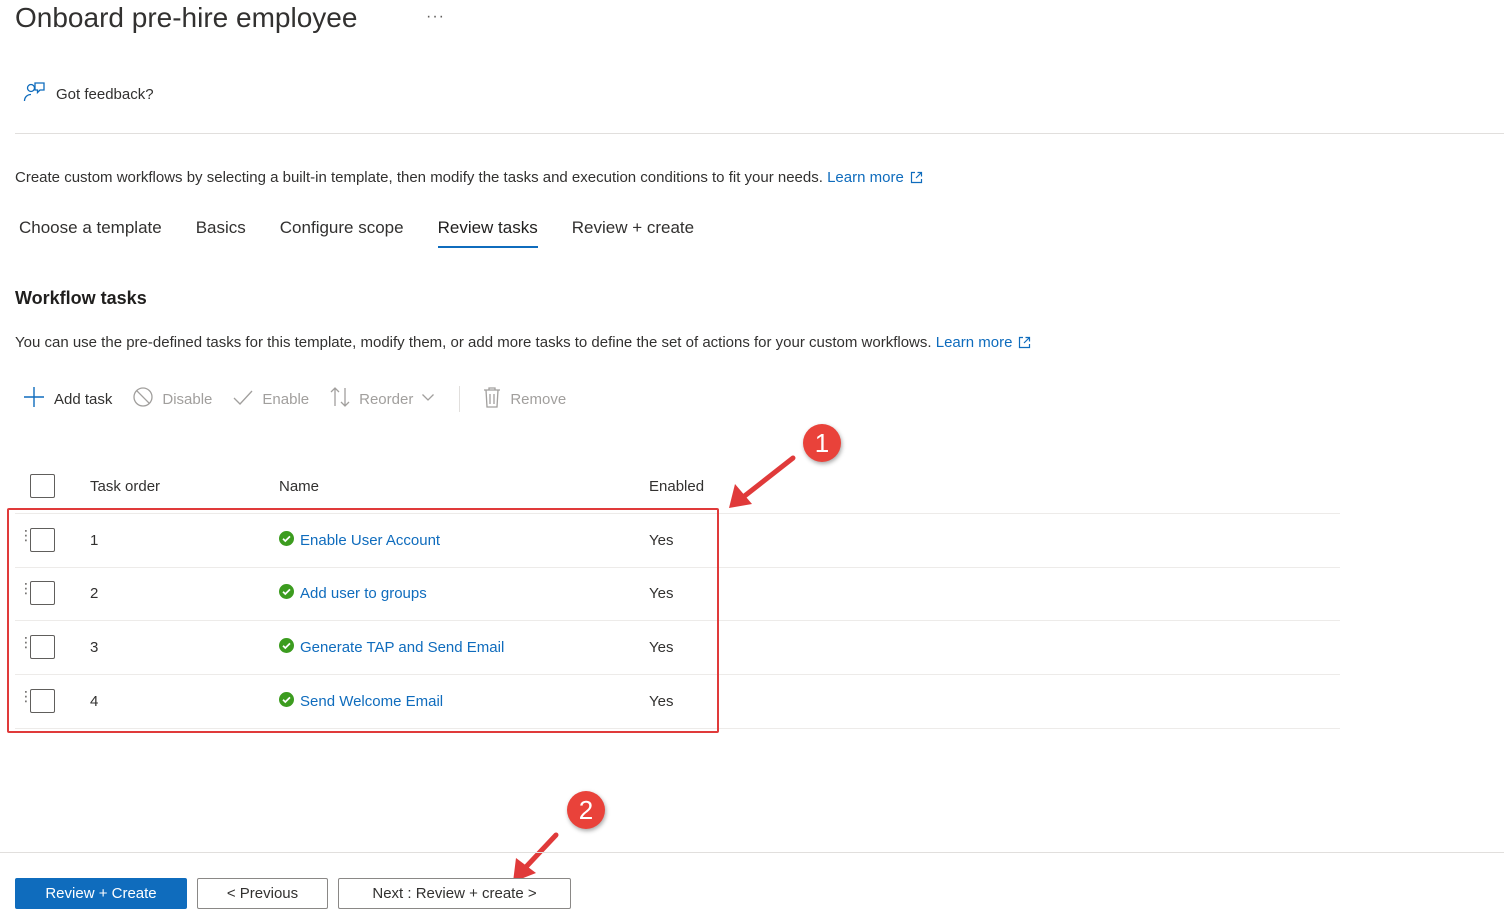 The image size is (1504, 924). What do you see at coordinates (262, 893) in the screenshot?
I see `previous-button: < Previous` at bounding box center [262, 893].